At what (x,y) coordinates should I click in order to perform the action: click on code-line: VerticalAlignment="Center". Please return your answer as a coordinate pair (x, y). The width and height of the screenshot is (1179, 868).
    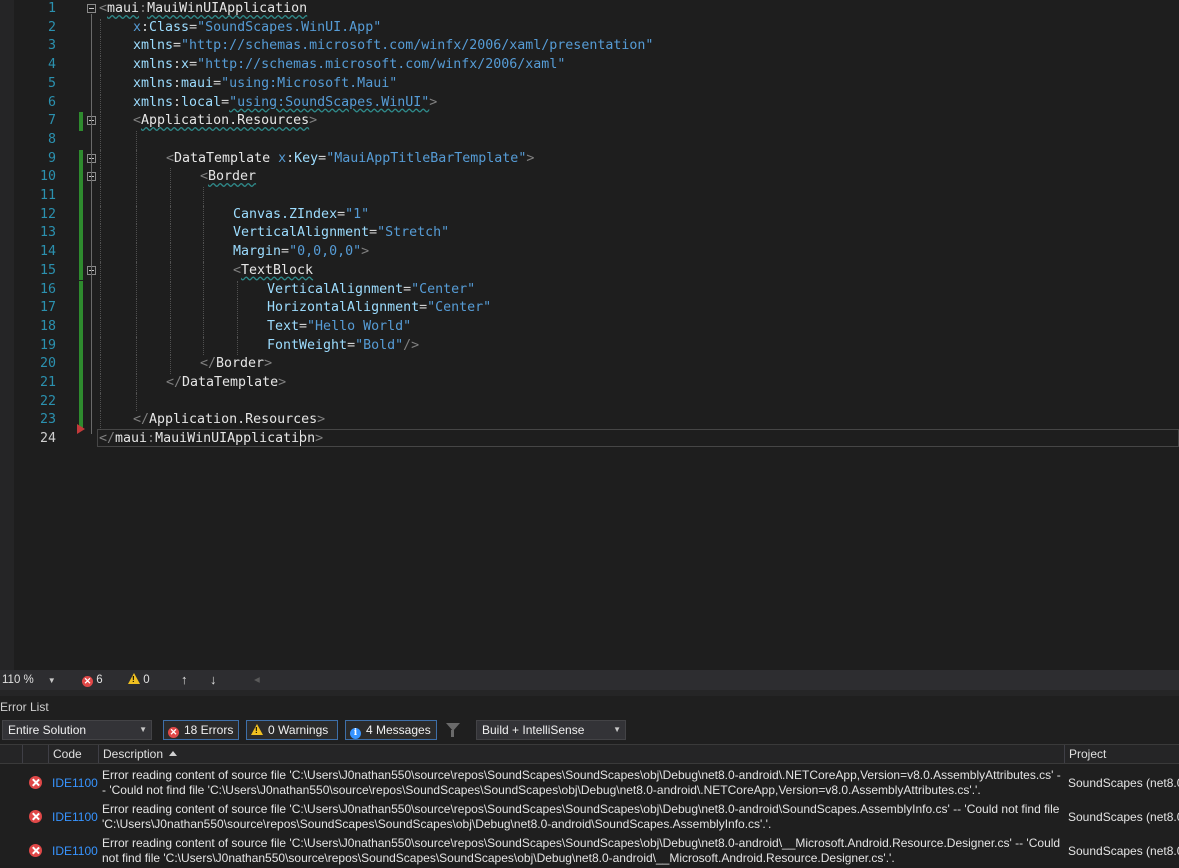
    Looking at the image, I should click on (589, 290).